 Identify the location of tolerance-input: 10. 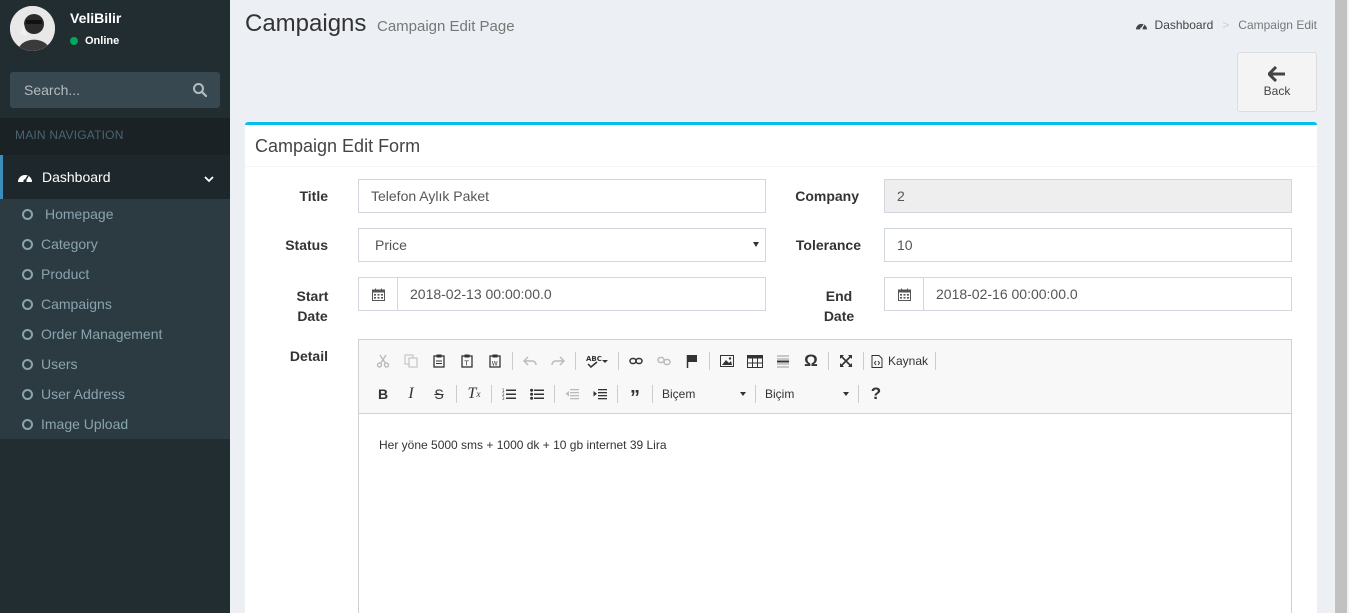
(1088, 245).